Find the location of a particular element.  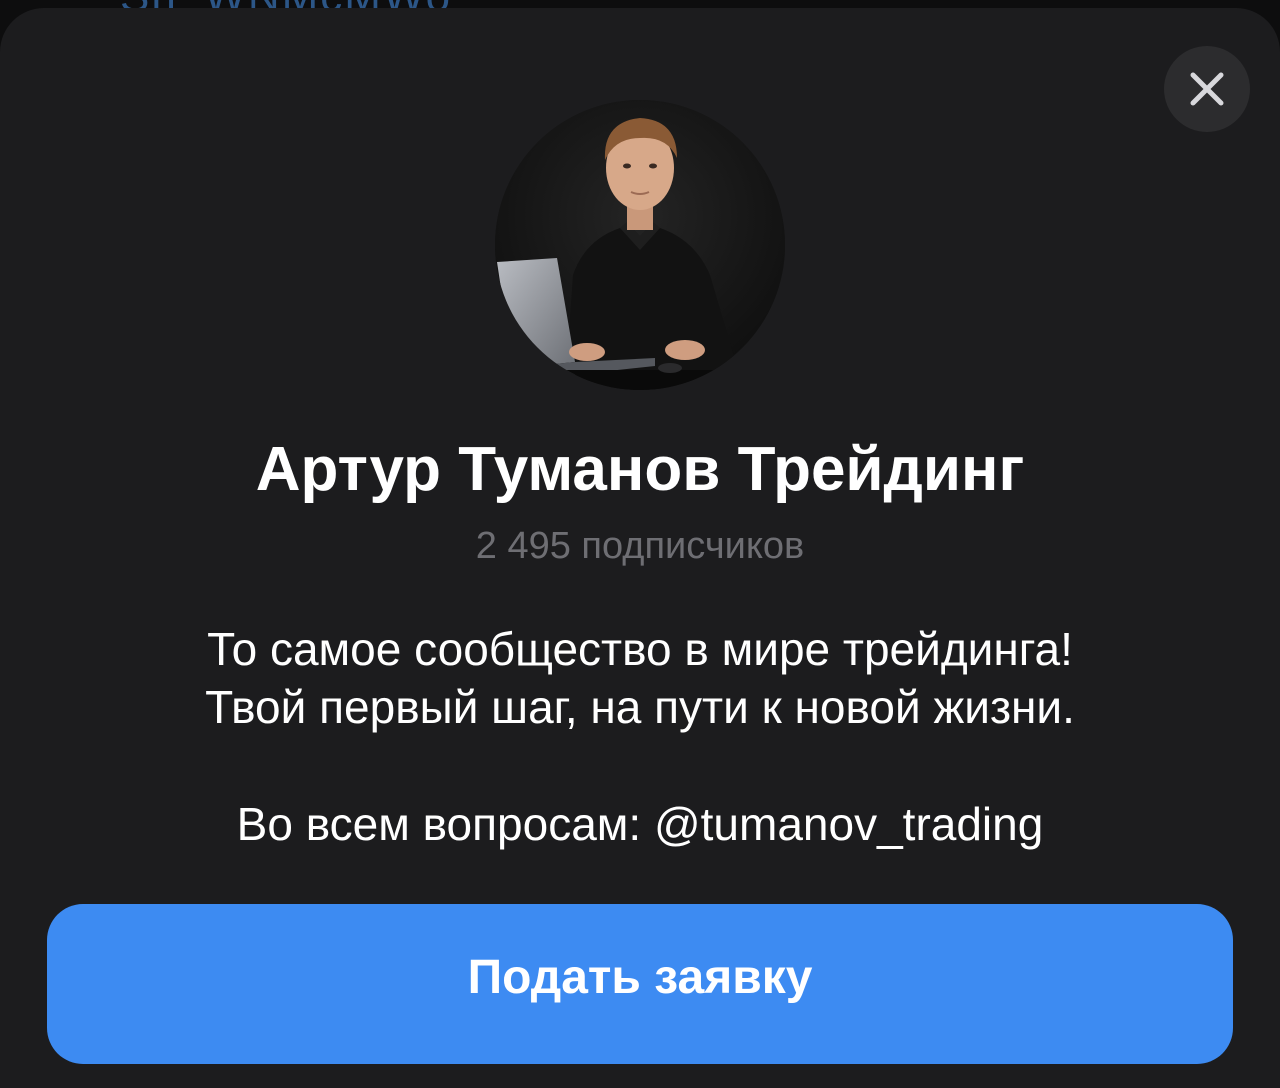

subscriber-count: 2 495 подписчиков is located at coordinates (640, 546).